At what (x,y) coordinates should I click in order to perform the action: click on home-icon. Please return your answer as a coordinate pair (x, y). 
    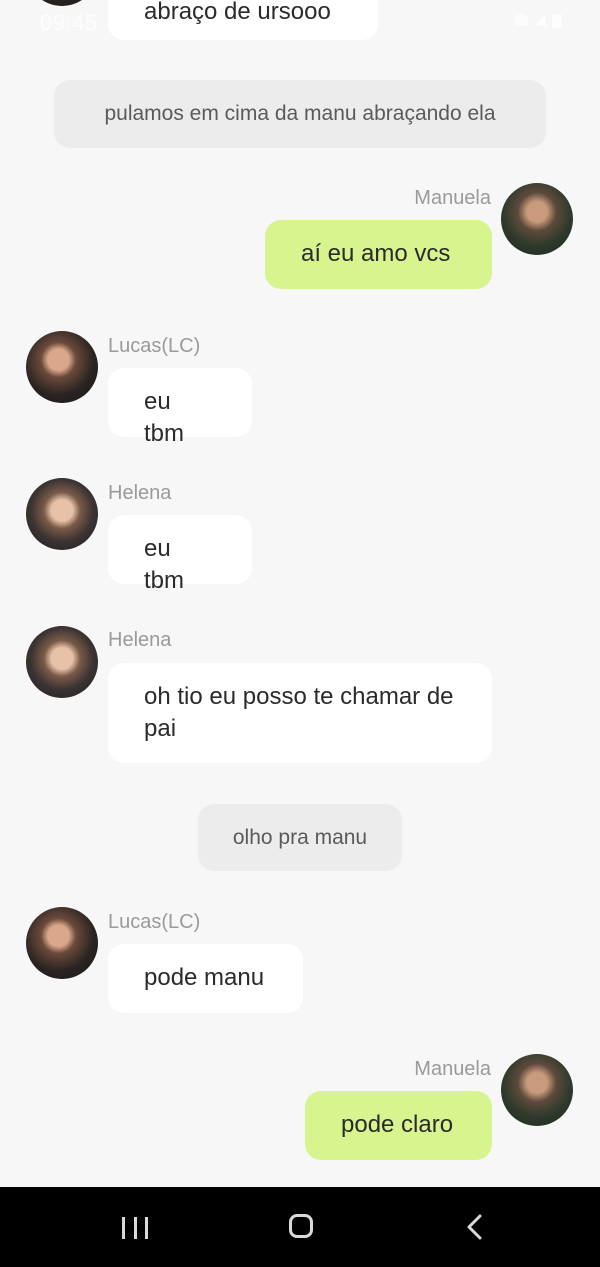
    Looking at the image, I should click on (301, 1226).